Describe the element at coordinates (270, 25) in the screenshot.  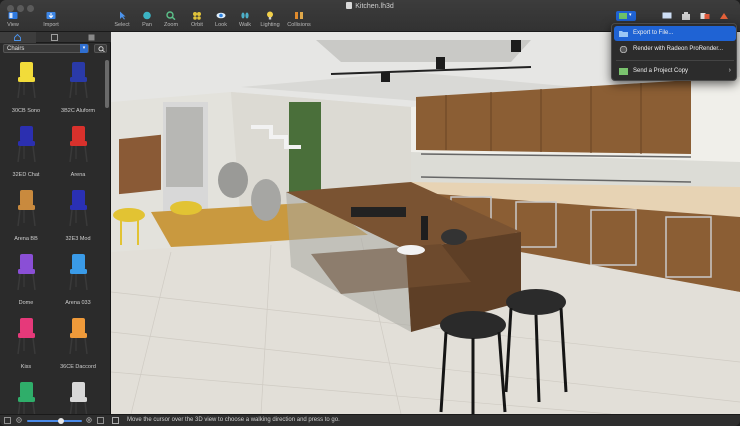
I see `tool-label: Lighting` at that location.